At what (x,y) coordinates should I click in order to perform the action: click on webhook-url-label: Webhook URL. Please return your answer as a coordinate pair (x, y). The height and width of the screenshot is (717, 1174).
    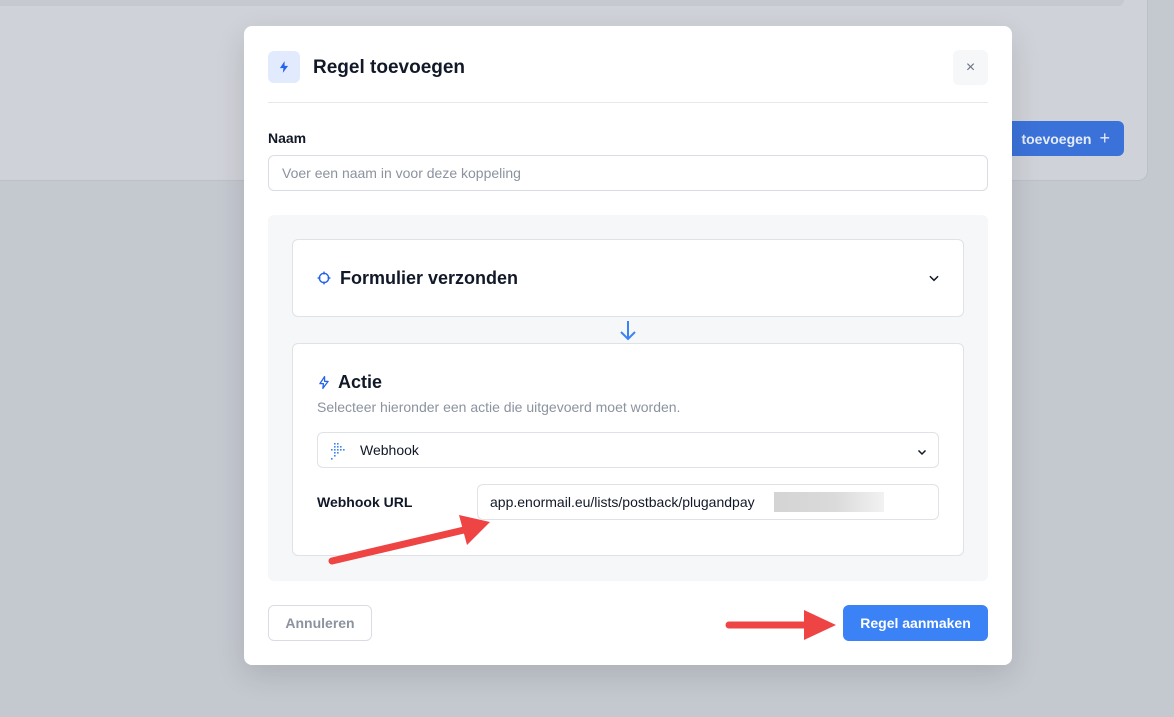
    Looking at the image, I should click on (365, 502).